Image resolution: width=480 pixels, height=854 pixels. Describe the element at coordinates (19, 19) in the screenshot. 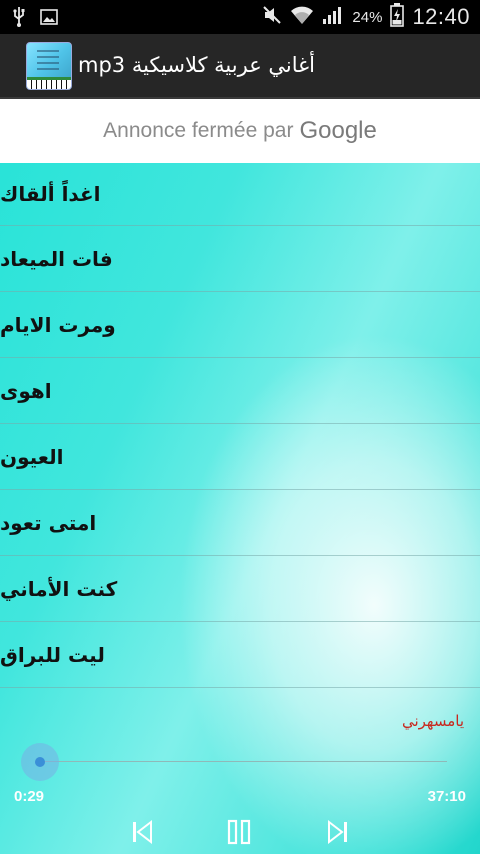

I see `usb-icon` at that location.